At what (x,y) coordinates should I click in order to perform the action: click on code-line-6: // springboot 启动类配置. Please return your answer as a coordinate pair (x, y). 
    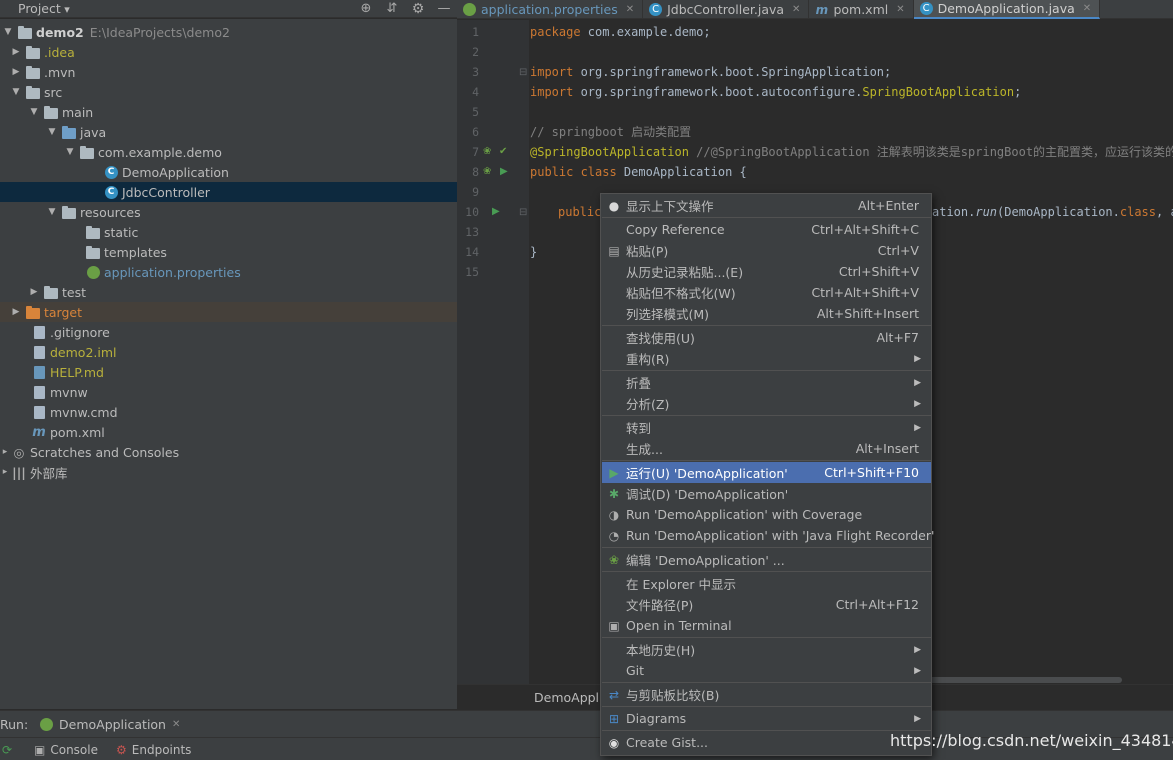
    Looking at the image, I should click on (610, 132).